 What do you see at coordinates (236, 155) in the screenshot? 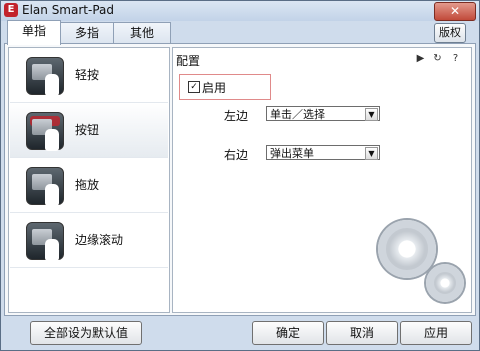
I see `right-button-label: 右边` at bounding box center [236, 155].